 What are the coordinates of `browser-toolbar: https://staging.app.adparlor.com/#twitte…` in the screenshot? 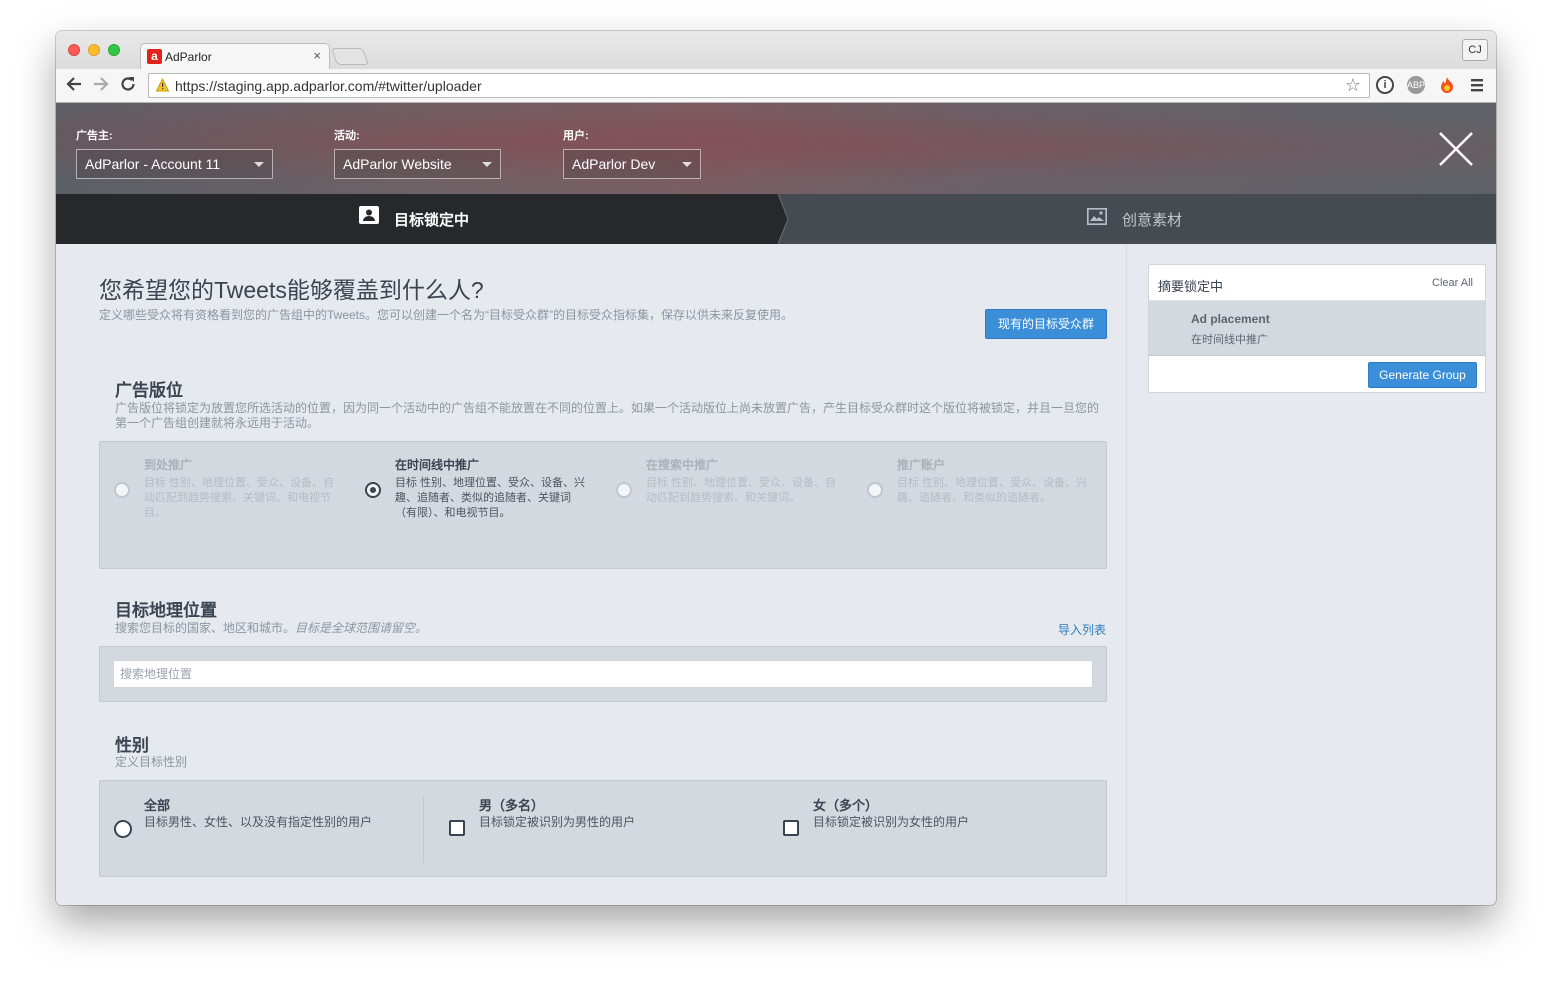 It's located at (776, 86).